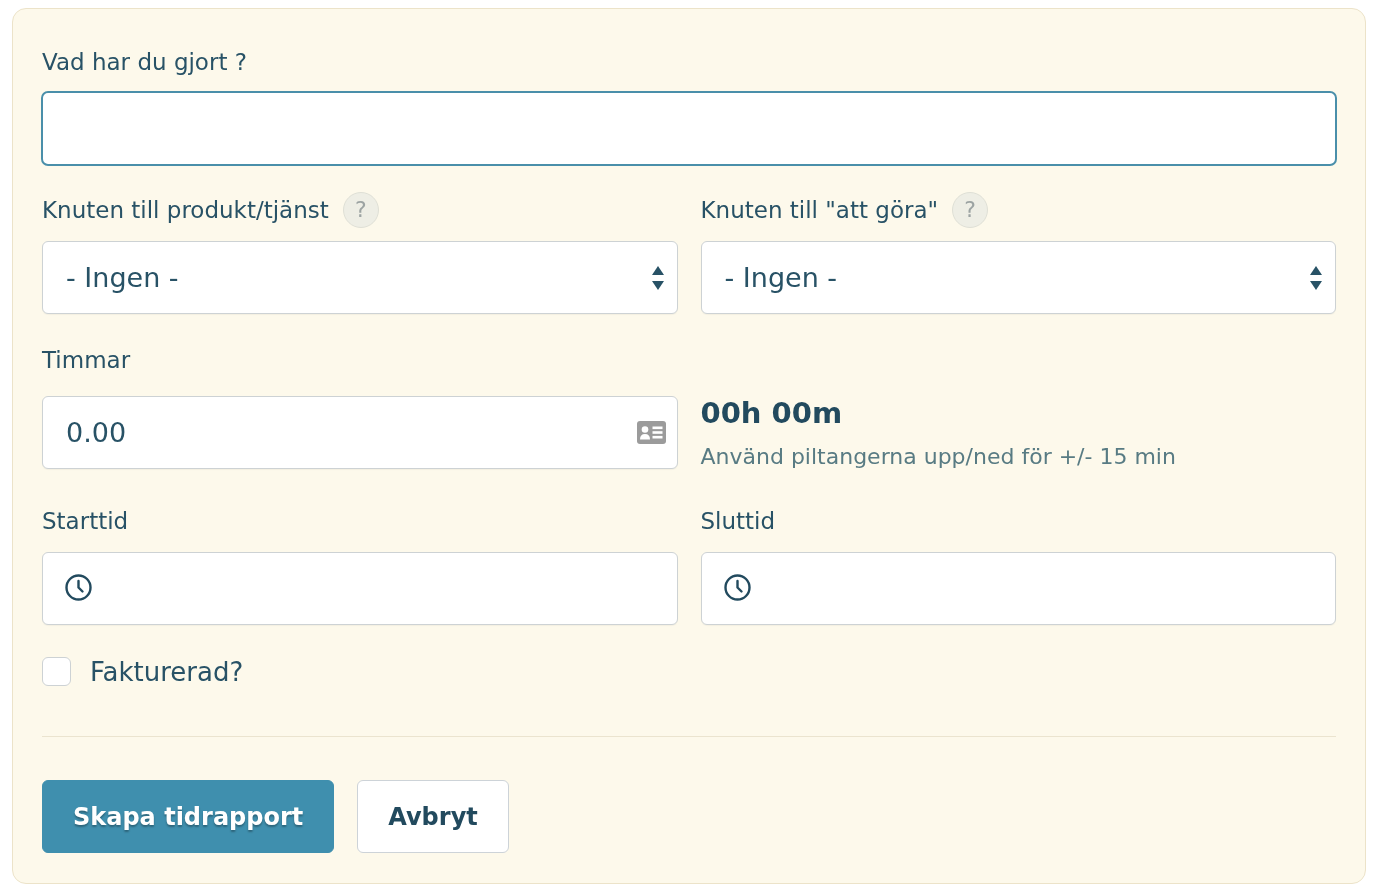 This screenshot has height=896, width=1374. What do you see at coordinates (819, 210) in the screenshot?
I see `field-label: Knuten till "att göra"` at bounding box center [819, 210].